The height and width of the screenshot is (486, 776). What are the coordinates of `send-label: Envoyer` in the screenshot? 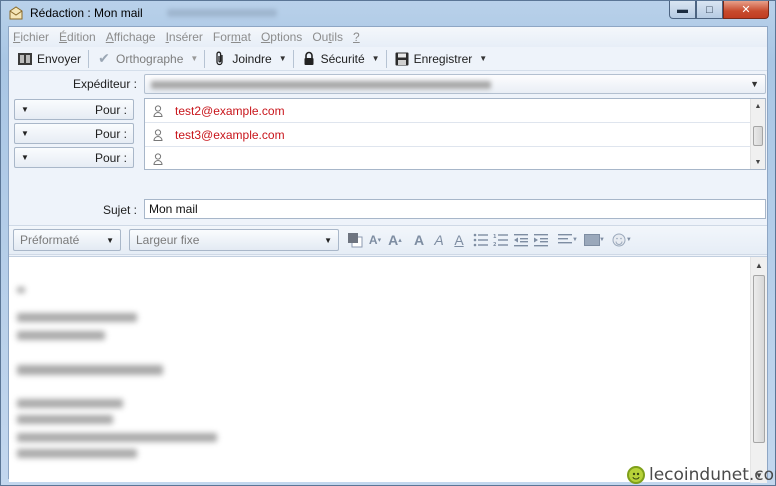 It's located at (59, 58).